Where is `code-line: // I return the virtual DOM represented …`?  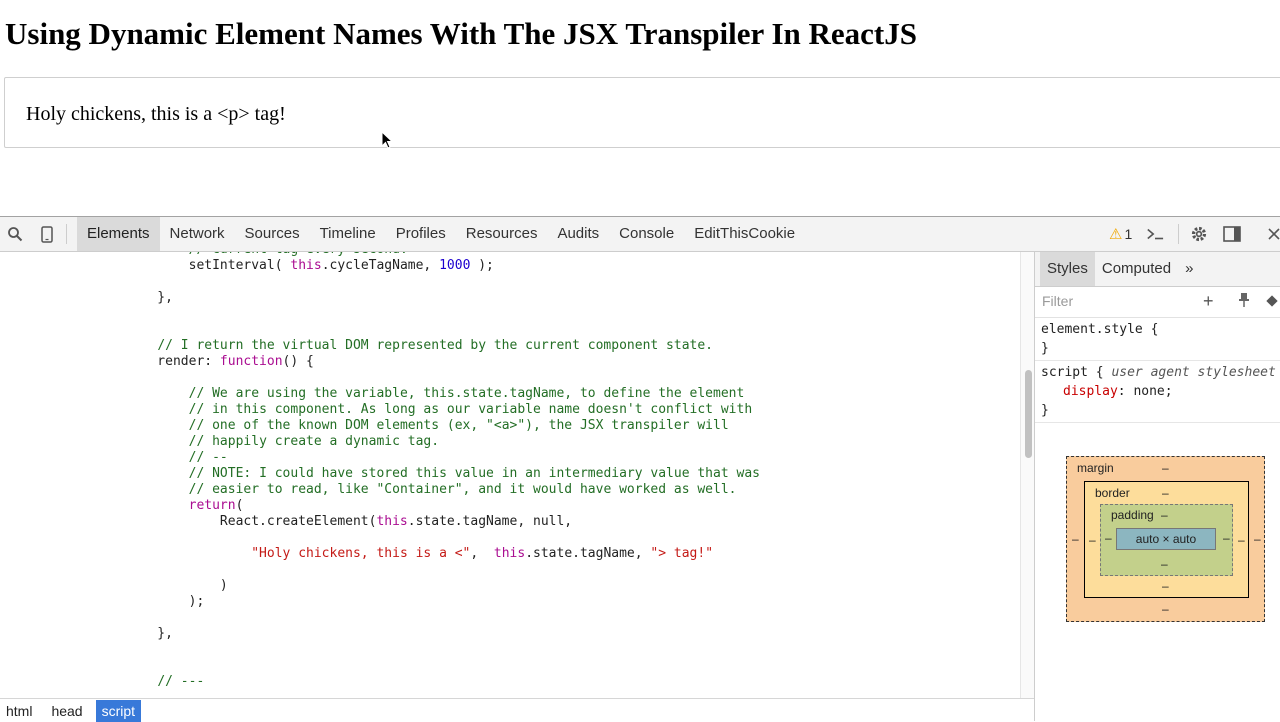
code-line: // I return the virtual DOM represented … is located at coordinates (435, 345).